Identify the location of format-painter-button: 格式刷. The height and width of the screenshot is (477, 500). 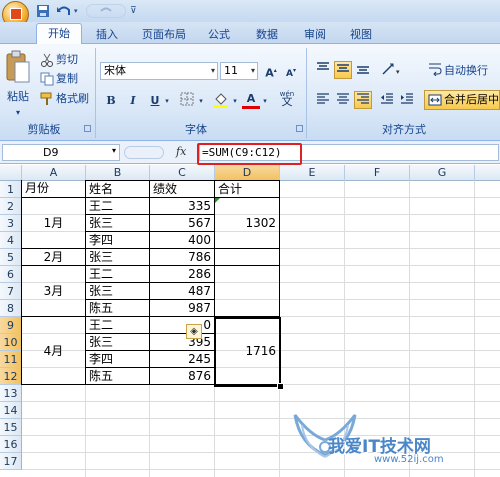
(72, 99).